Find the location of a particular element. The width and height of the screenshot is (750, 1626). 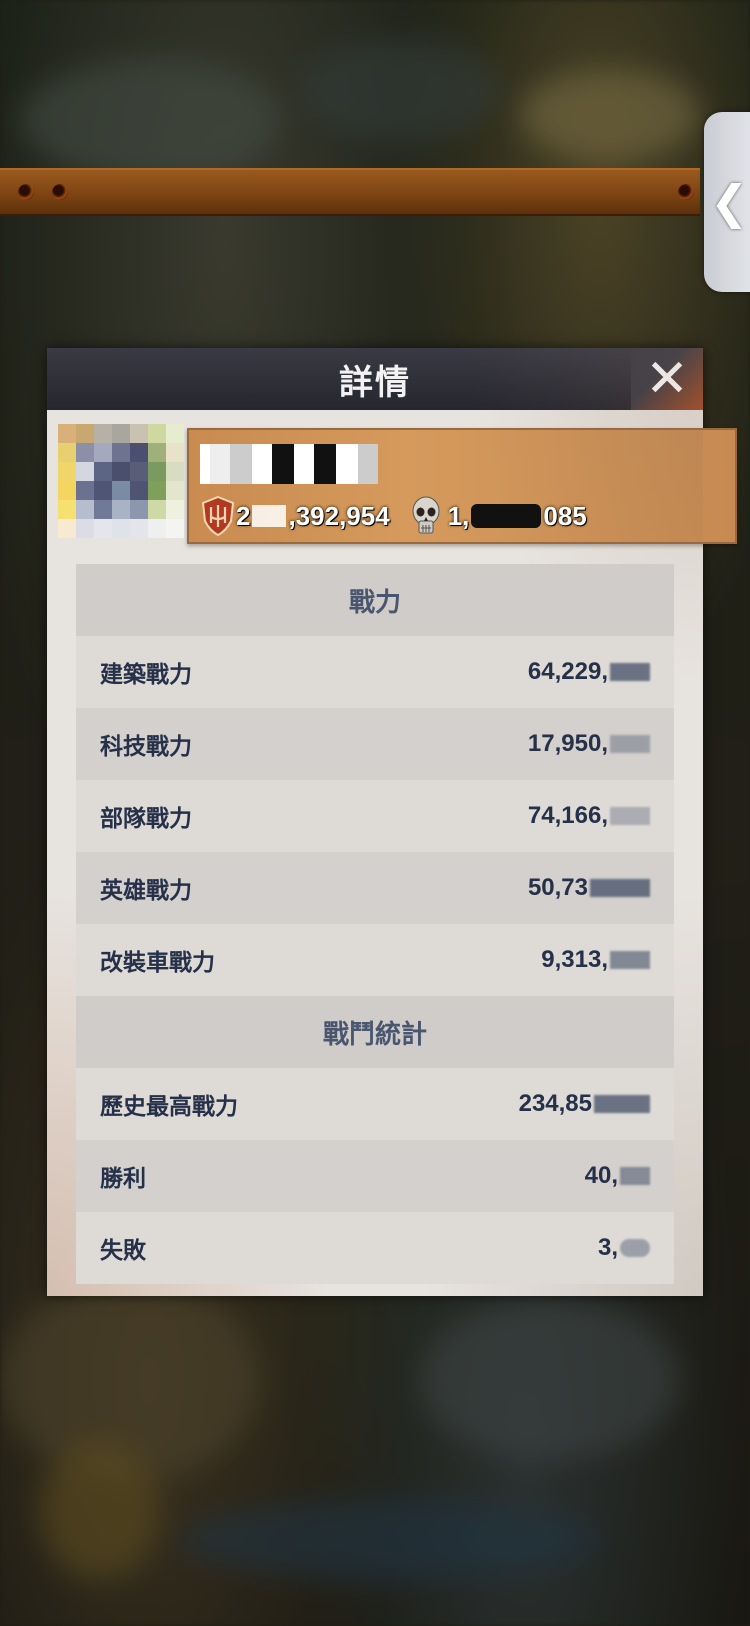

stat-label: 失敗 is located at coordinates (123, 1251).